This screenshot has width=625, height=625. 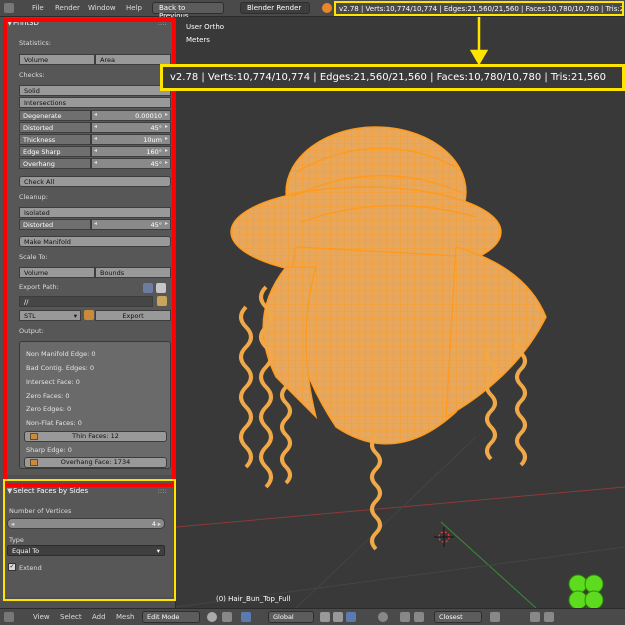 What do you see at coordinates (9, 8) in the screenshot?
I see `info-editor-icon` at bounding box center [9, 8].